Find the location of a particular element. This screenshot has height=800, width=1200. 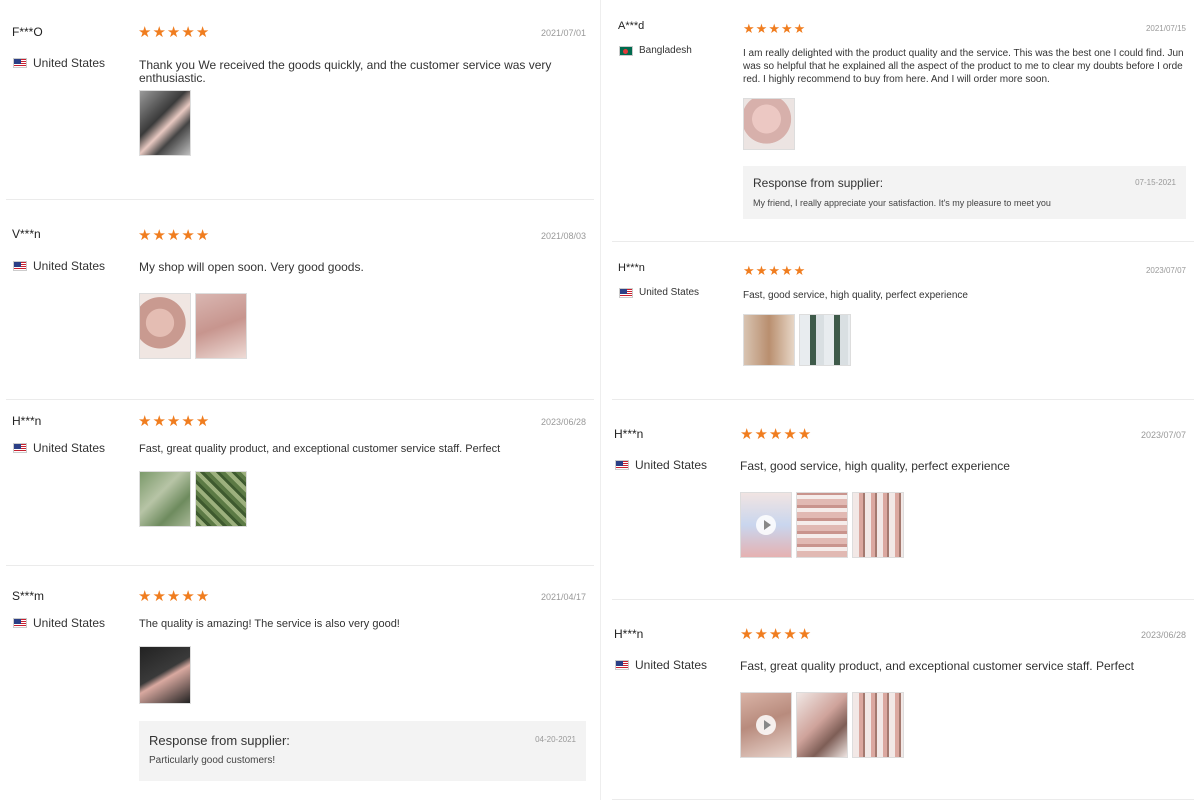

country-label: Bangladesh is located at coordinates (665, 50).